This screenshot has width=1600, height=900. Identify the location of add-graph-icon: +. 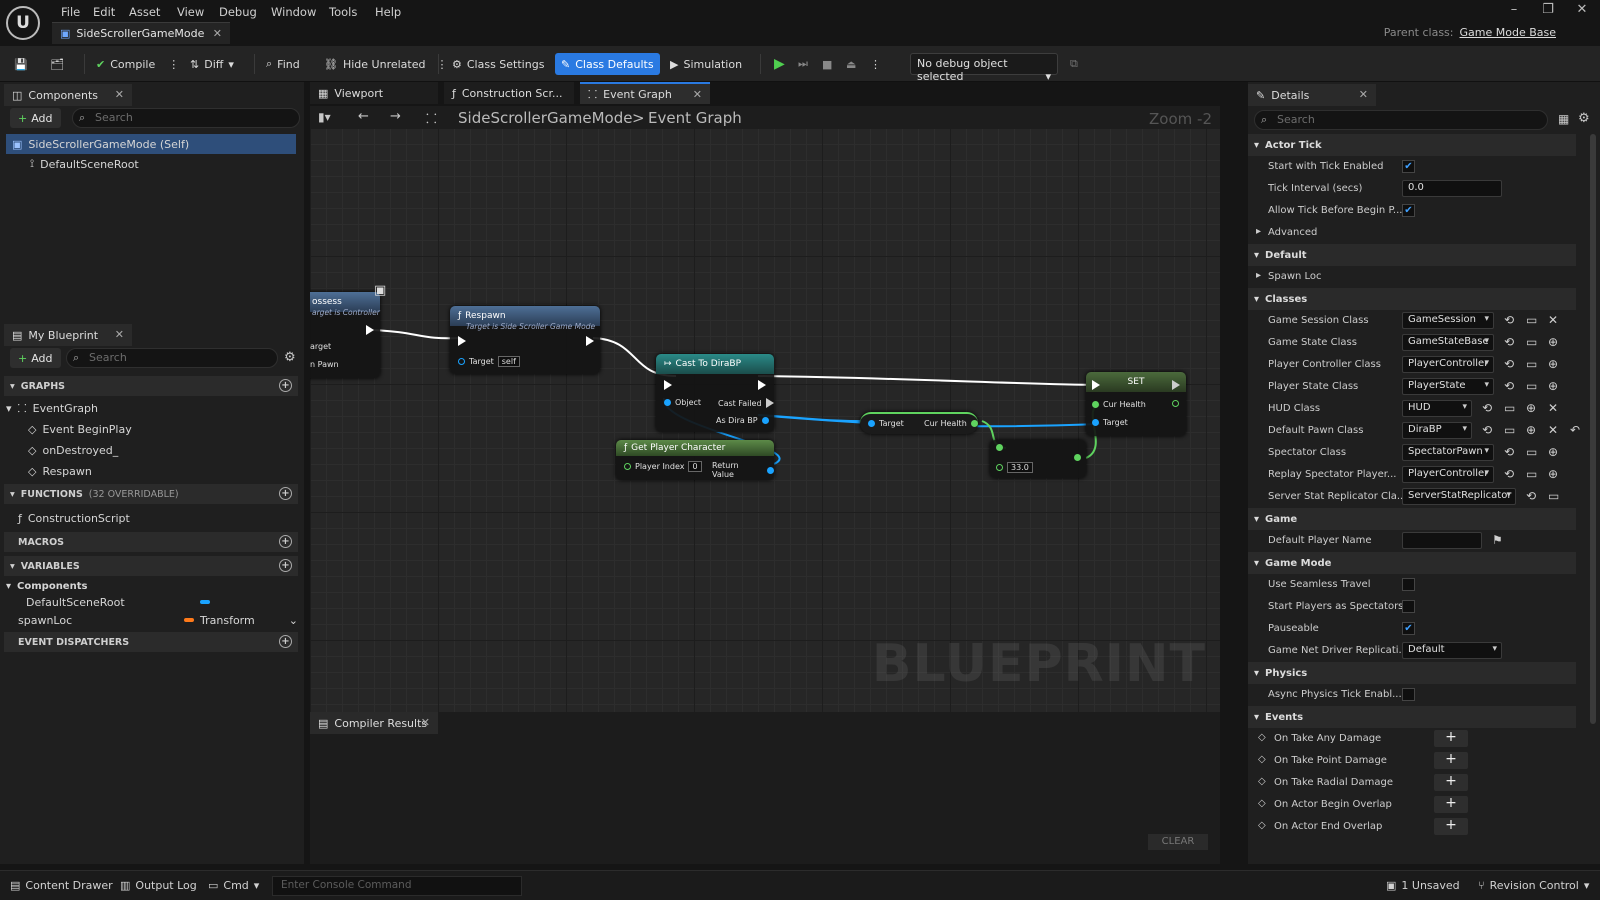
(285, 385).